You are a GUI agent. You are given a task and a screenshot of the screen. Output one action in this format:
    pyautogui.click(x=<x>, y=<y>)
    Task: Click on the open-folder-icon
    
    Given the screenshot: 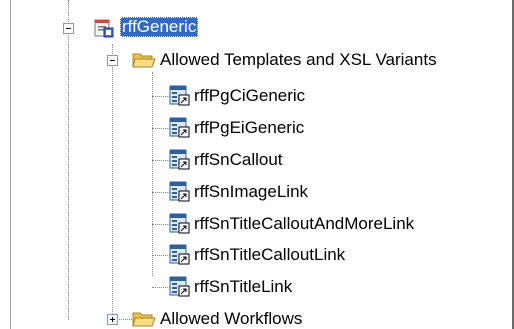 What is the action you would take?
    pyautogui.click(x=144, y=60)
    